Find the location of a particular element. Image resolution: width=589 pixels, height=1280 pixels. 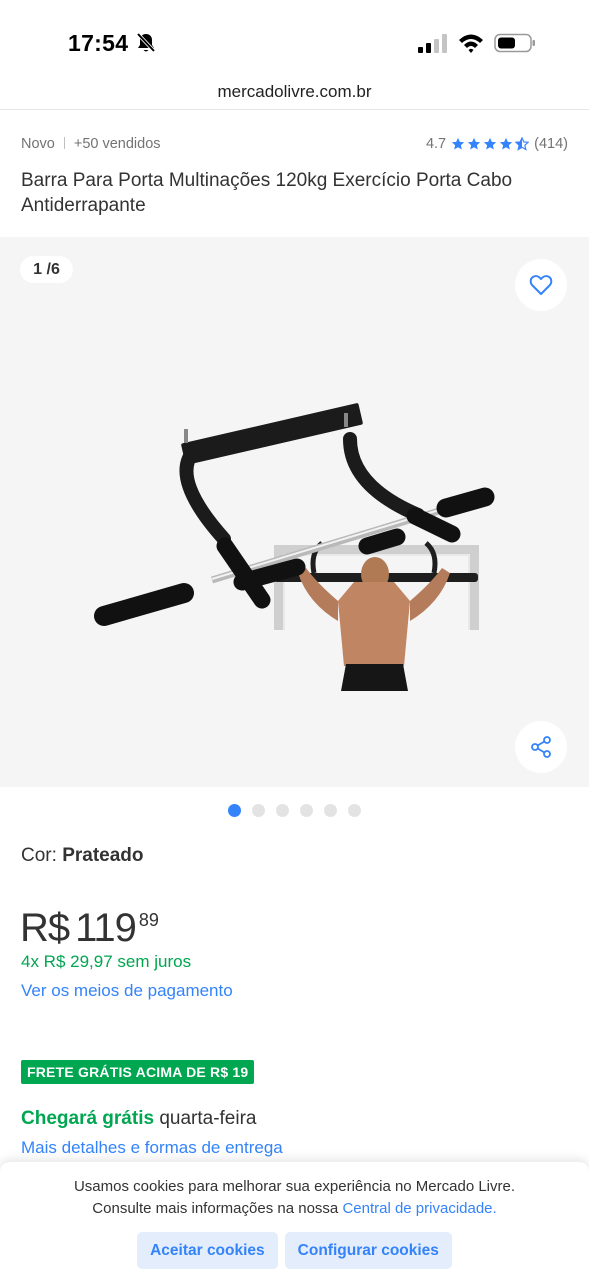

share-icon is located at coordinates (541, 747).